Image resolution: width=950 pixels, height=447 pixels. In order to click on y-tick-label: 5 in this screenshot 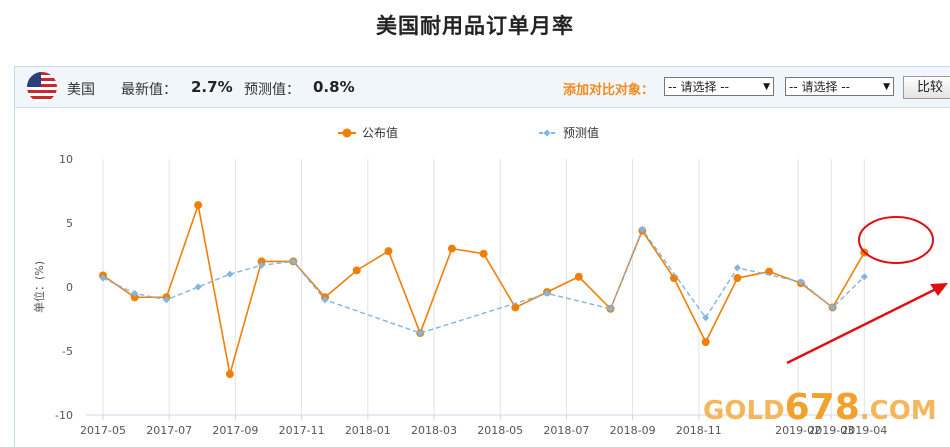, I will do `click(69, 223)`.